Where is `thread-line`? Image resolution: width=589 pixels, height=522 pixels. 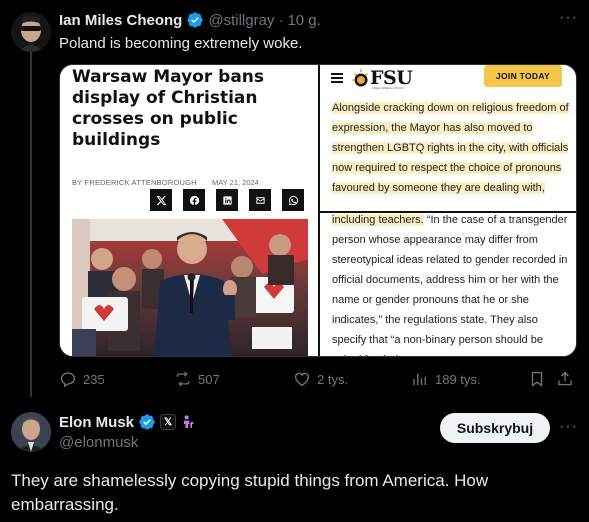
thread-line is located at coordinates (31, 224).